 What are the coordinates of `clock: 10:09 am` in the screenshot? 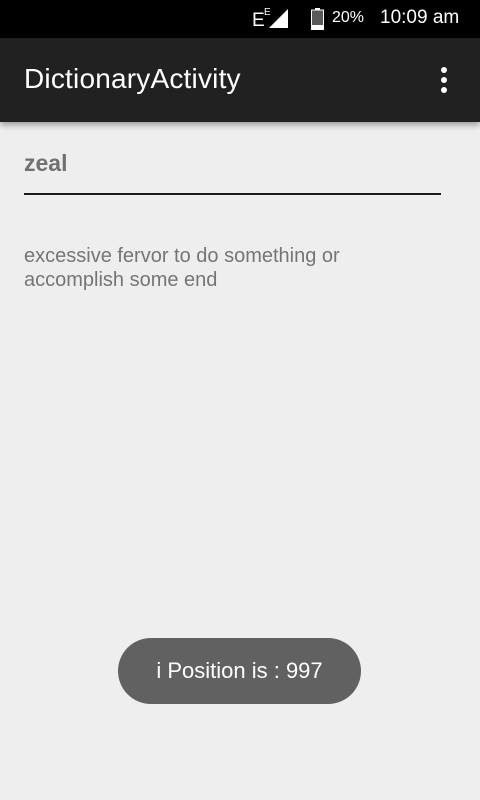 It's located at (420, 17).